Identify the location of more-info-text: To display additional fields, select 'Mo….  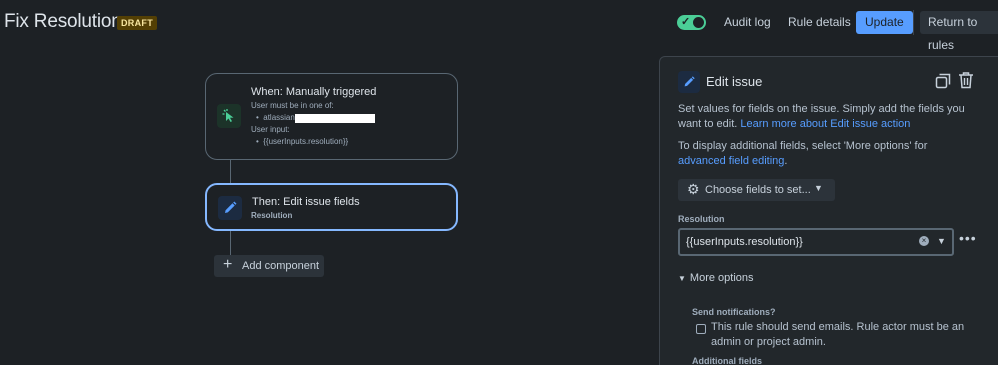
(828, 154).